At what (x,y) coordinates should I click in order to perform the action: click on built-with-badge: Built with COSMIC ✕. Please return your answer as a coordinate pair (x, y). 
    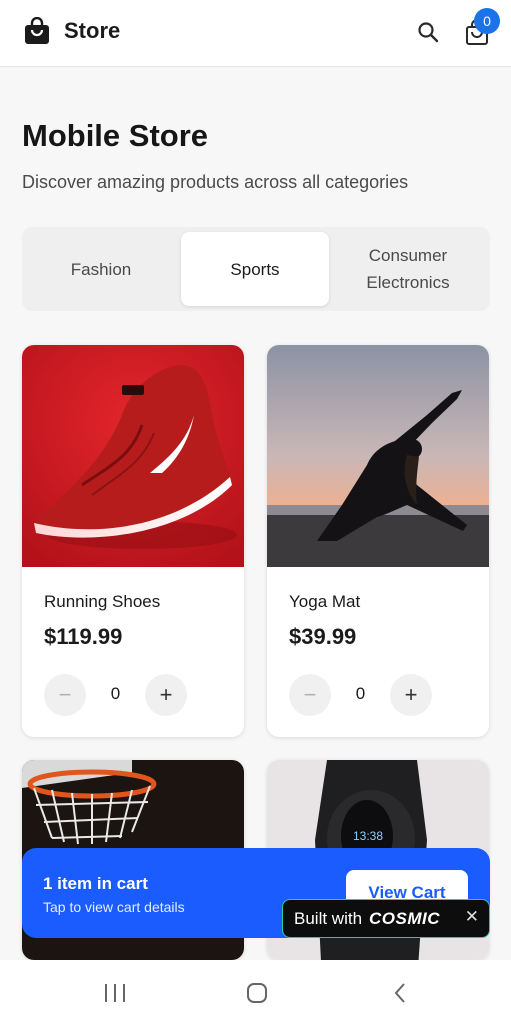
    Looking at the image, I should click on (386, 918).